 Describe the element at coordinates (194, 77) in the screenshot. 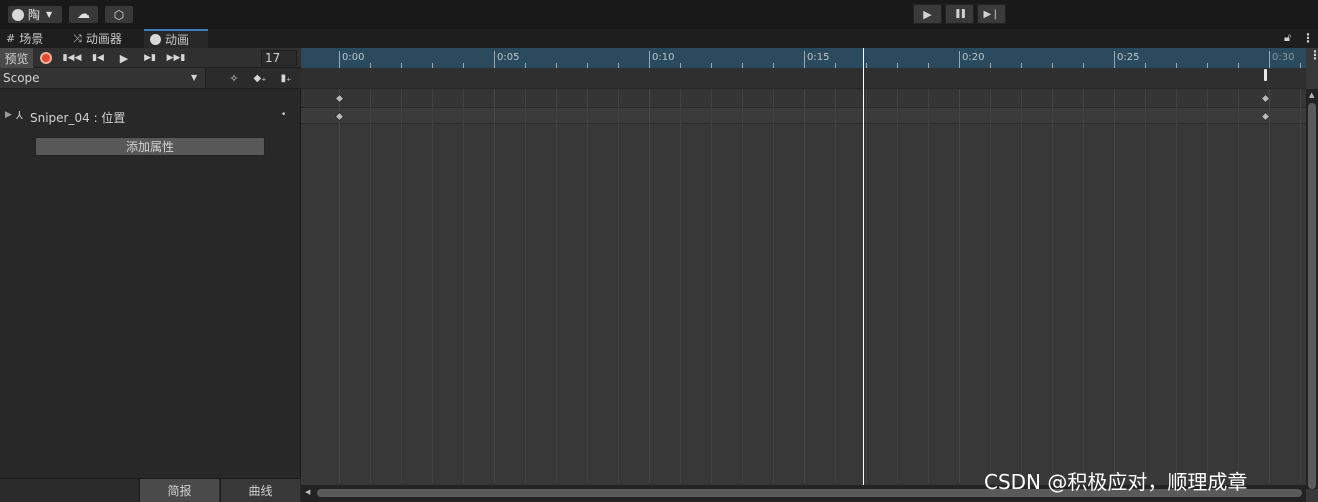

I see `chevron-down-icon: ▼` at that location.